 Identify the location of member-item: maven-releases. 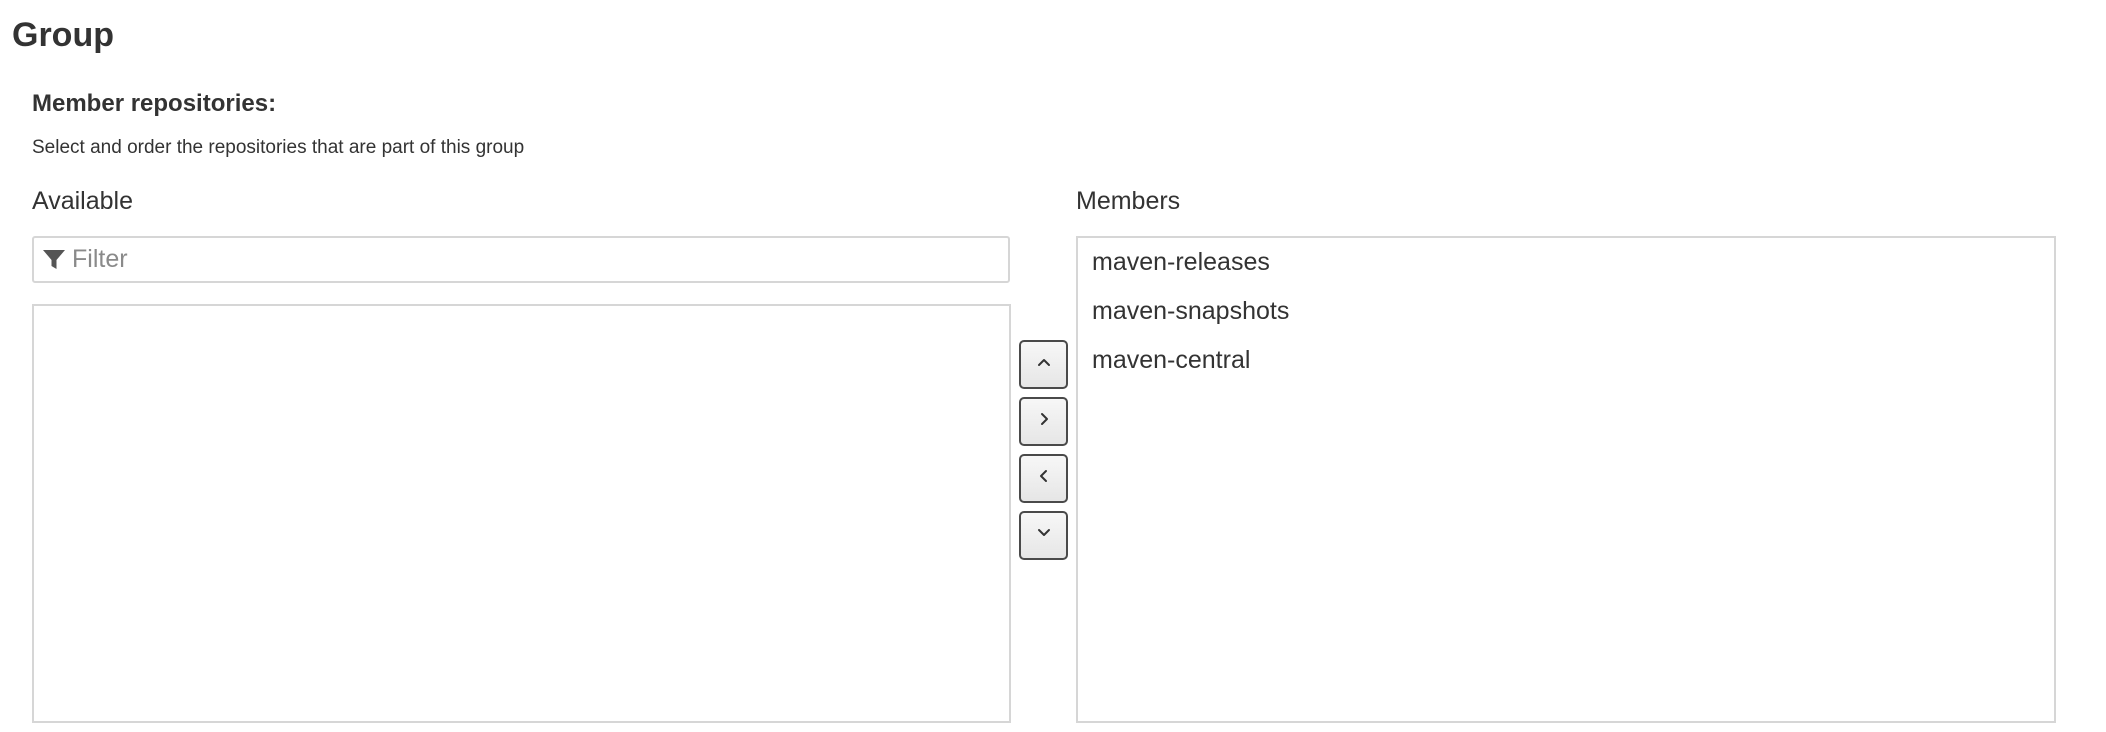
(1566, 262).